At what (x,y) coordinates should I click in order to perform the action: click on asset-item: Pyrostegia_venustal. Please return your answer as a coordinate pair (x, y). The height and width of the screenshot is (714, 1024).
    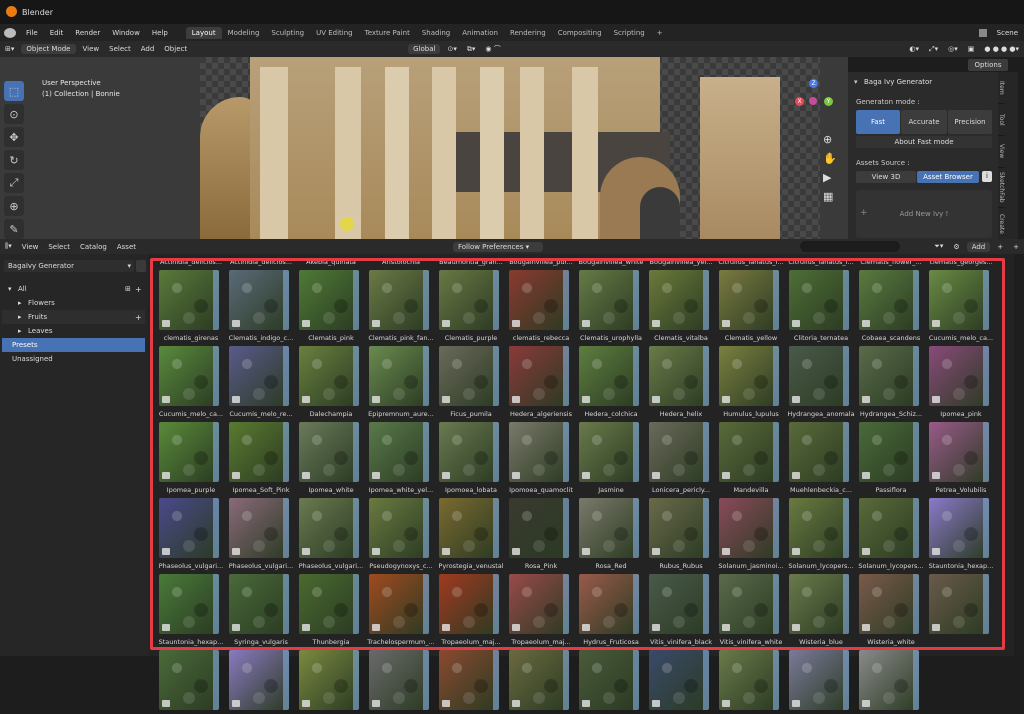
    Looking at the image, I should click on (470, 600).